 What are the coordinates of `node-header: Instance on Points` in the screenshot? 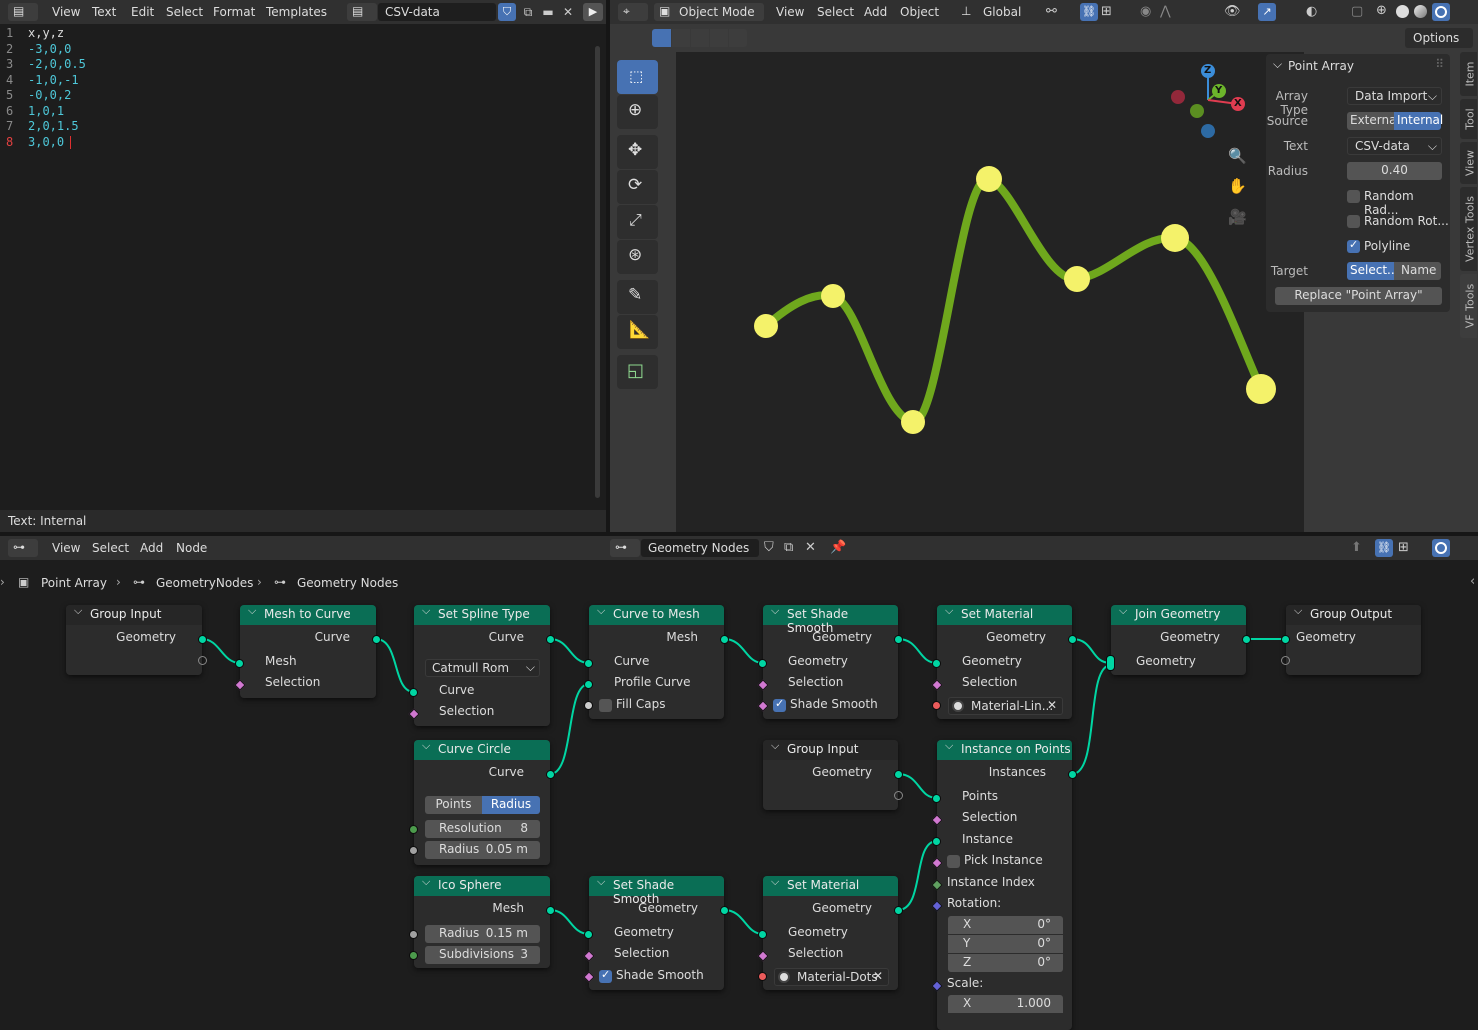 It's located at (1004, 749).